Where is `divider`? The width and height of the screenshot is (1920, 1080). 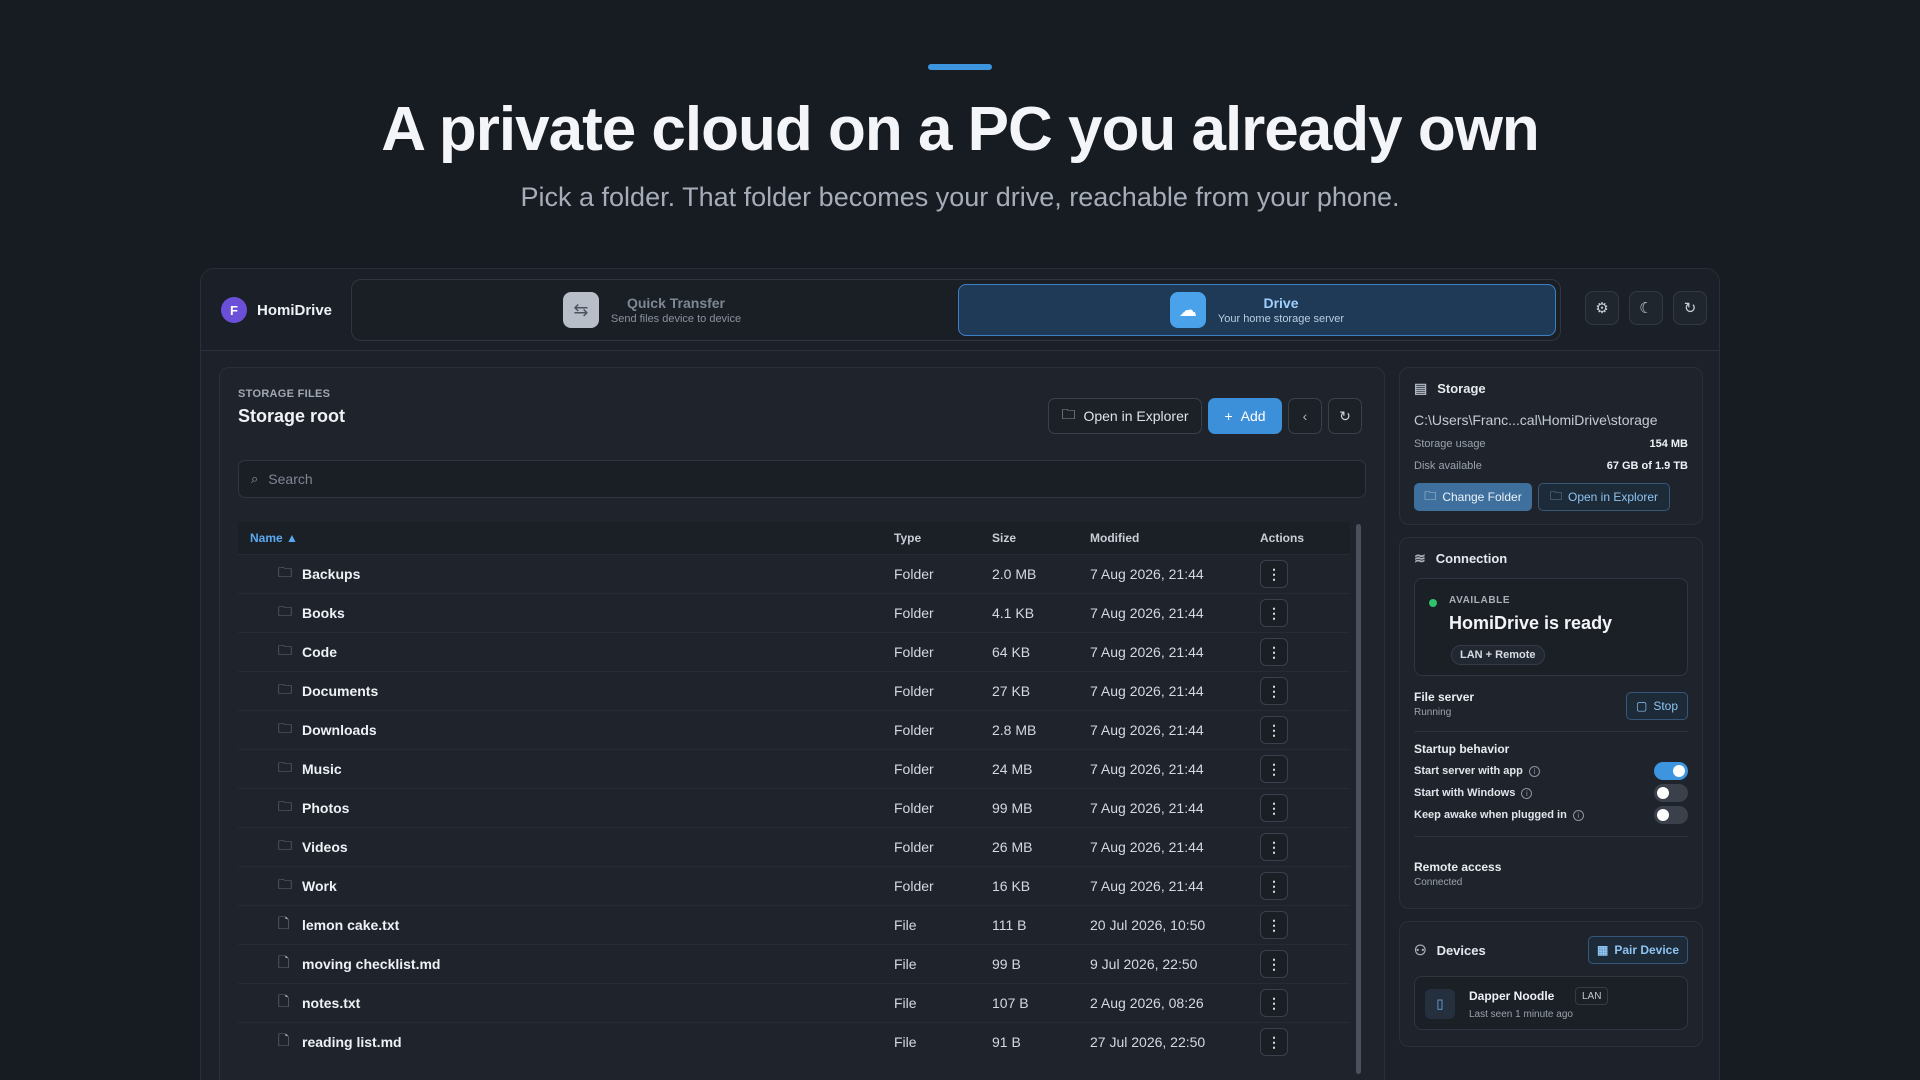 divider is located at coordinates (1551, 836).